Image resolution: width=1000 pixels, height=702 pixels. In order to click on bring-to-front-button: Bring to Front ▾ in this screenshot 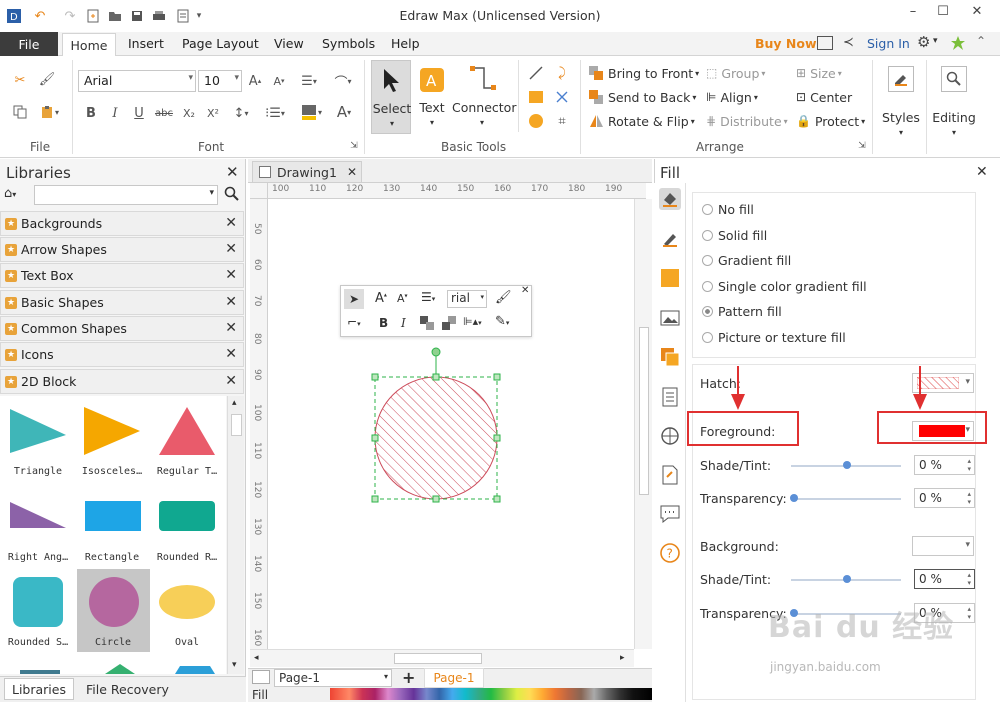, I will do `click(643, 73)`.